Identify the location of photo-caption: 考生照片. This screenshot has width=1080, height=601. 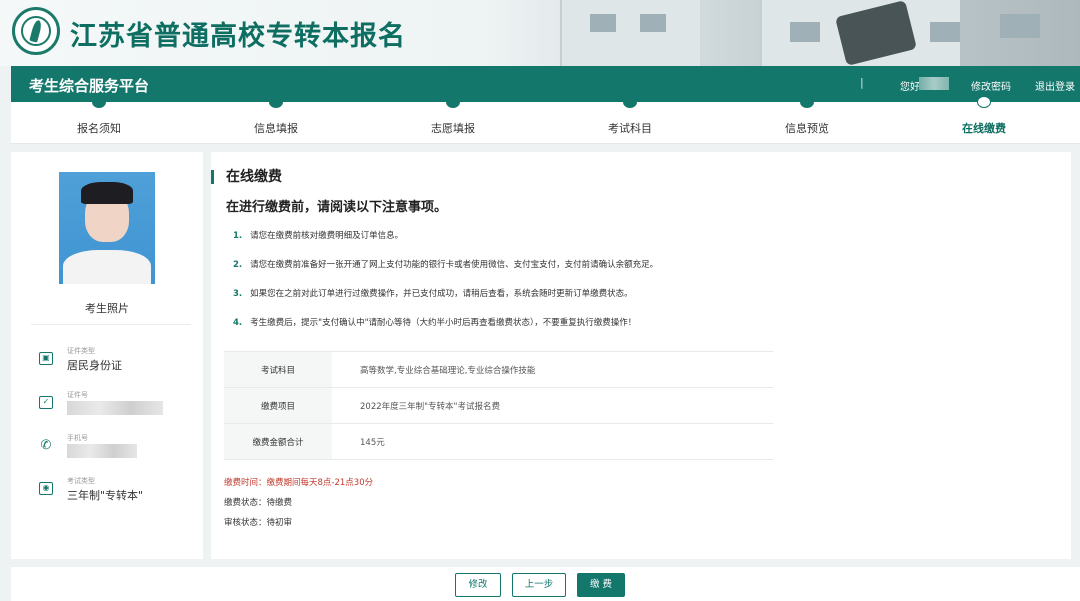
(107, 308).